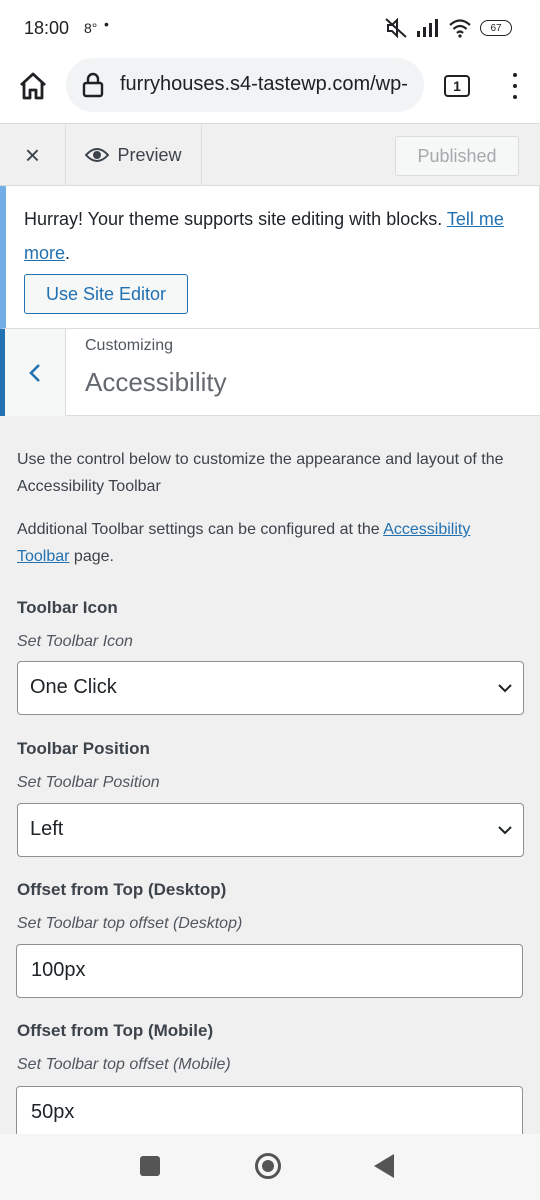  Describe the element at coordinates (269, 971) in the screenshot. I see `offset-desktop-input: 100px` at that location.